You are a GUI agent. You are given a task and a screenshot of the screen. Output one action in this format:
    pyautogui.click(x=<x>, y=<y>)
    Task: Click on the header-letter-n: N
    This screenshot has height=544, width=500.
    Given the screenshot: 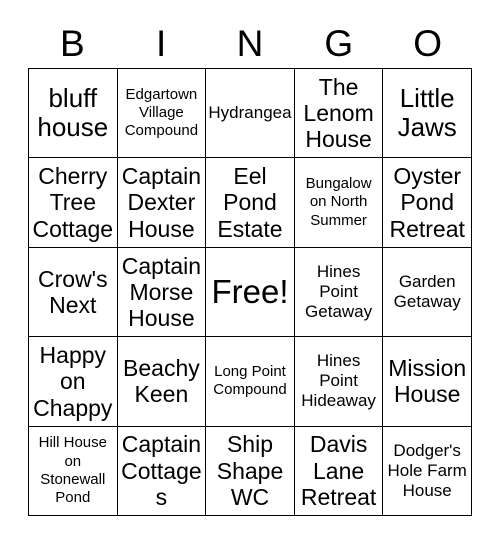 What is the action you would take?
    pyautogui.click(x=250, y=43)
    